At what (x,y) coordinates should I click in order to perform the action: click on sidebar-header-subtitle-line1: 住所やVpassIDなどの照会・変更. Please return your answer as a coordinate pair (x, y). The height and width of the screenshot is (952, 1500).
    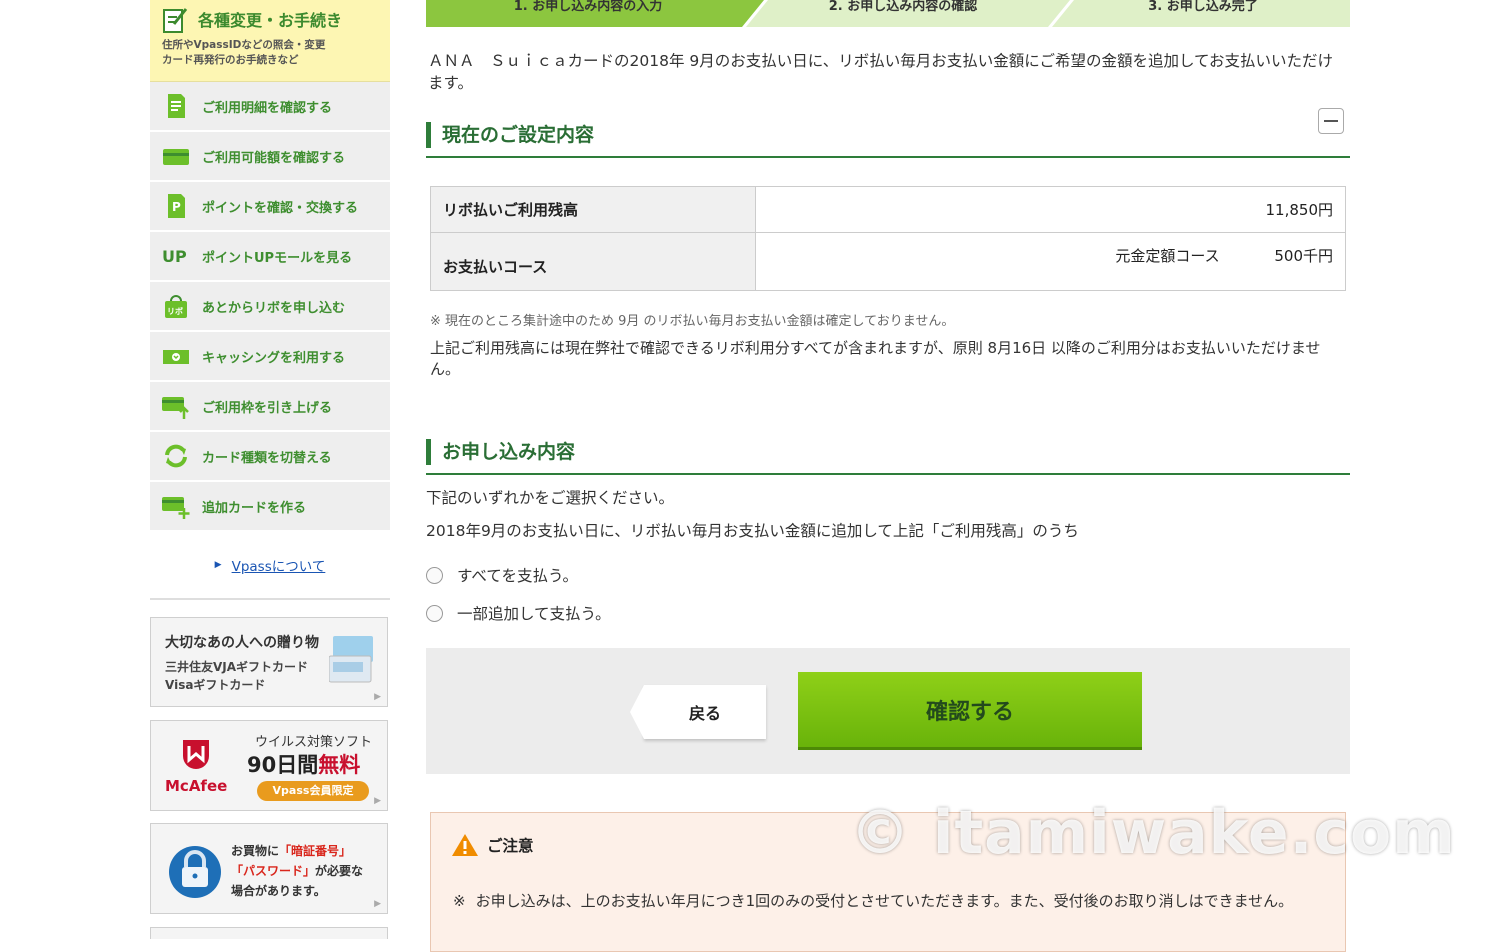
    Looking at the image, I should click on (244, 45).